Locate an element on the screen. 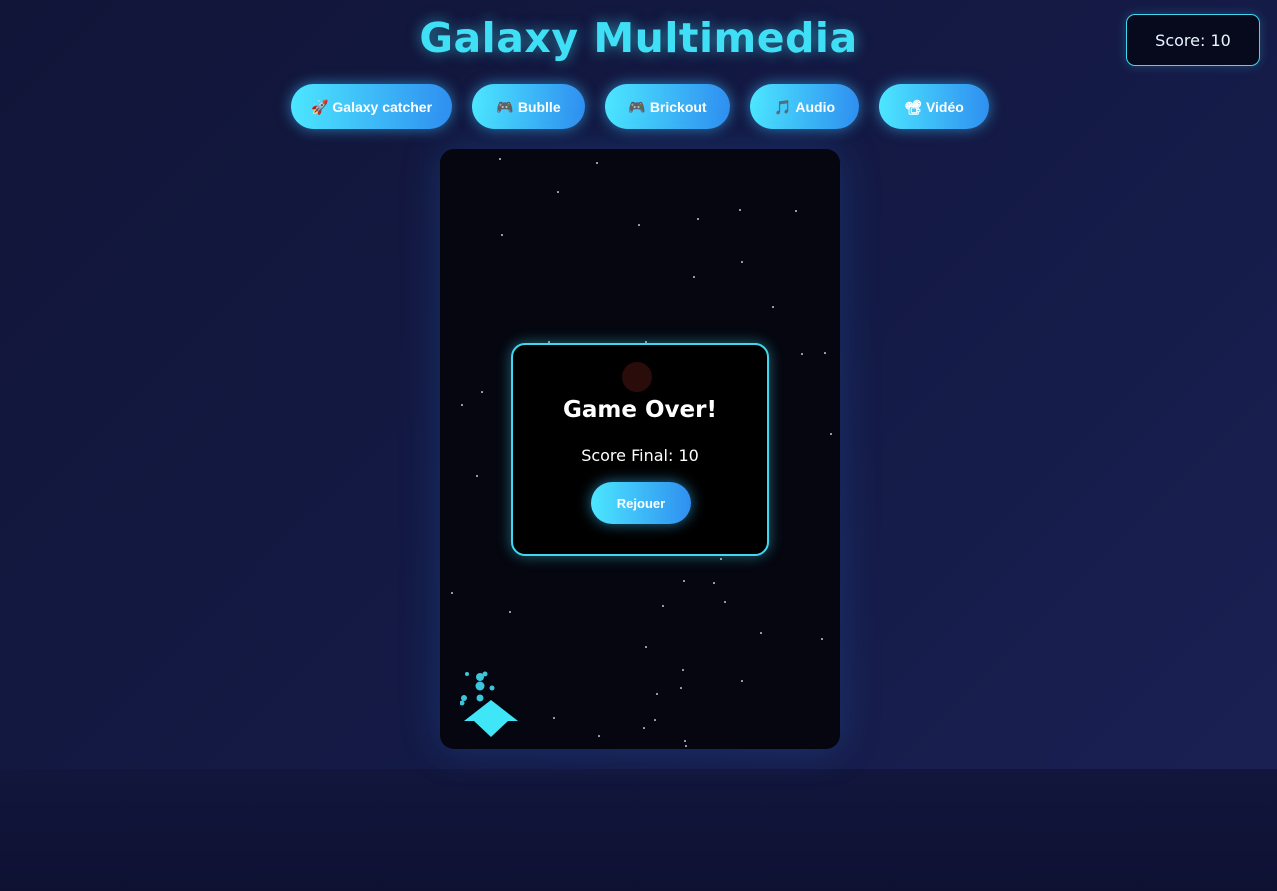 The height and width of the screenshot is (891, 1277). nav-button-brickout: 🎮 Brickout is located at coordinates (667, 106).